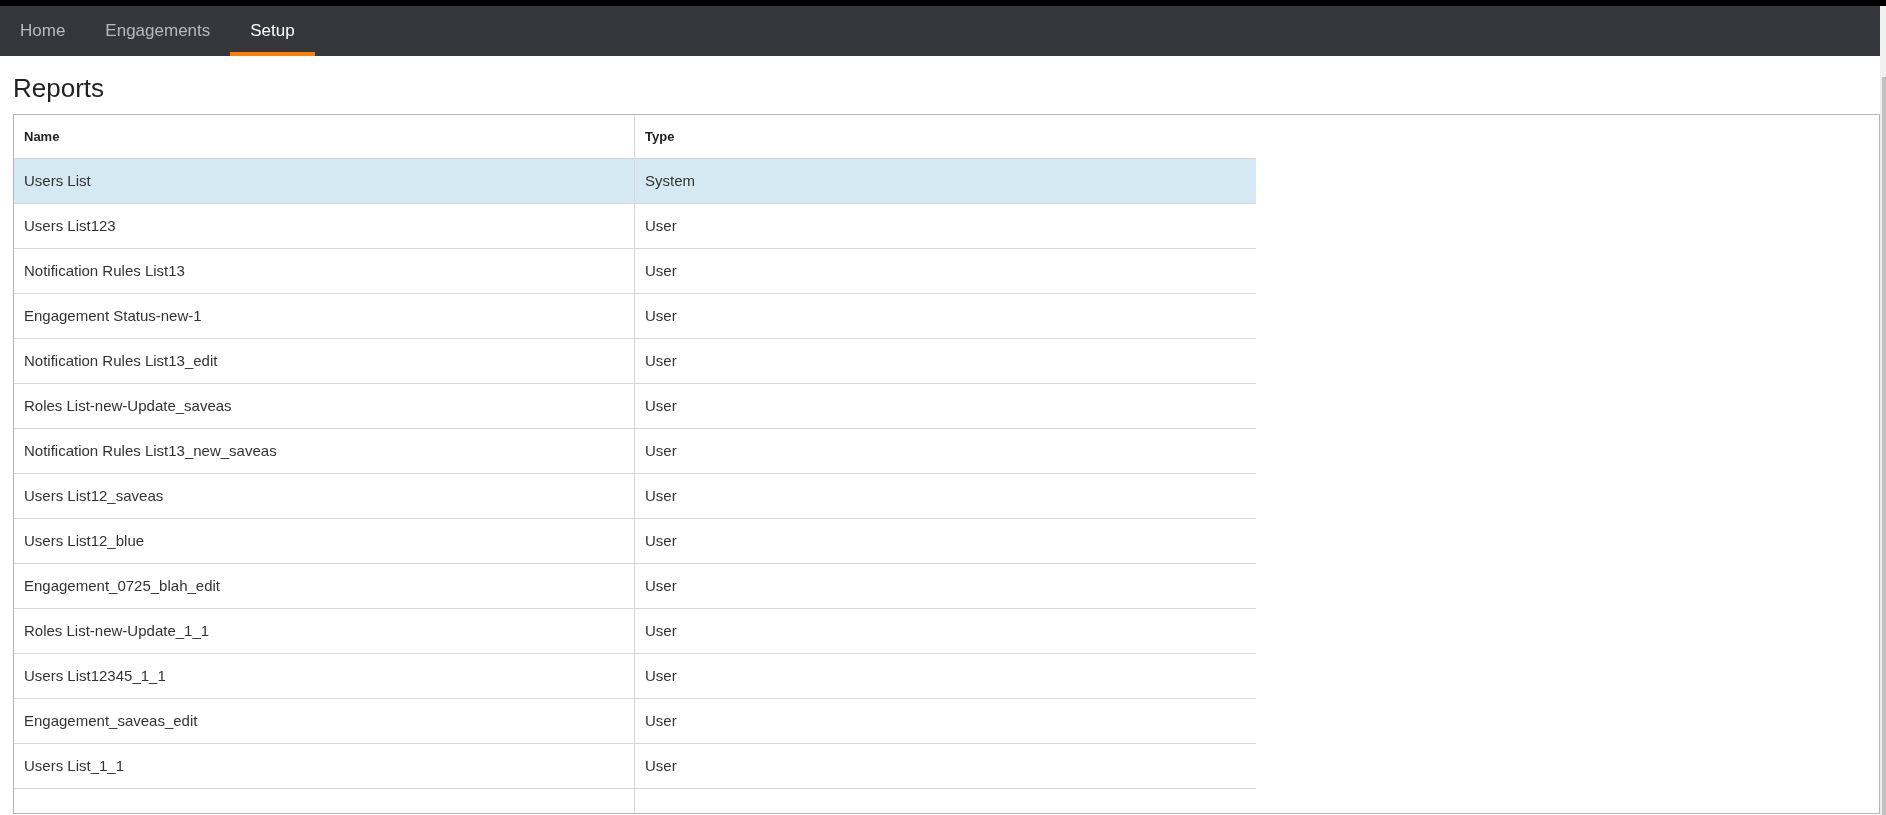  Describe the element at coordinates (158, 31) in the screenshot. I see `nav-tab: Engagements` at that location.